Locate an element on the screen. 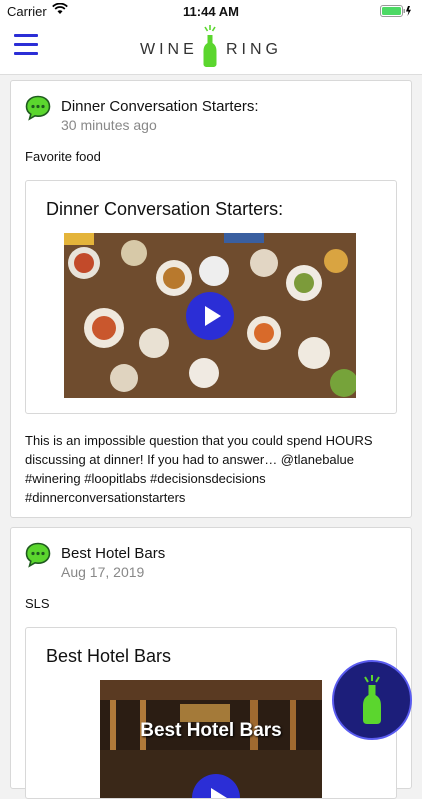 This screenshot has width=422, height=799. post-title: Dinner Conversation Starters: is located at coordinates (160, 106).